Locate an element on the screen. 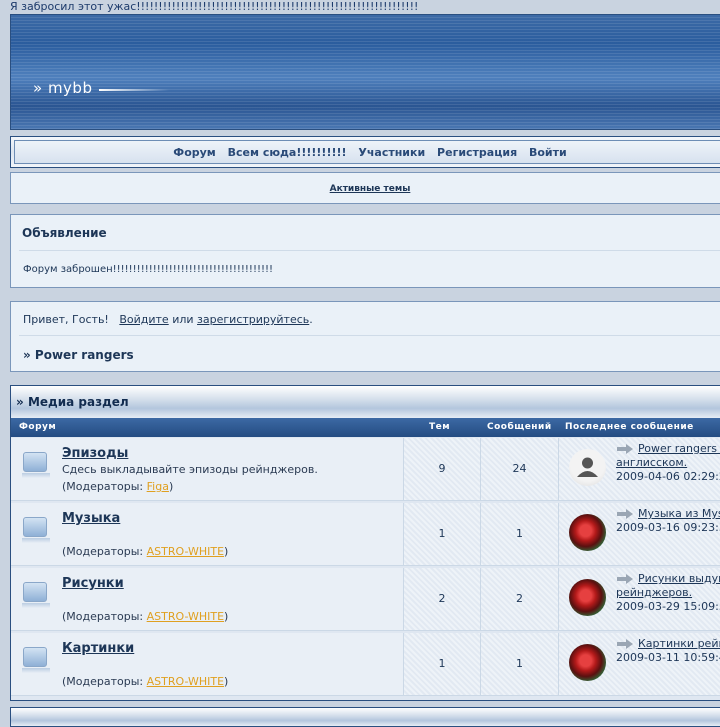 This screenshot has height=727, width=720. breadcrumb: » Power rangers is located at coordinates (78, 355).